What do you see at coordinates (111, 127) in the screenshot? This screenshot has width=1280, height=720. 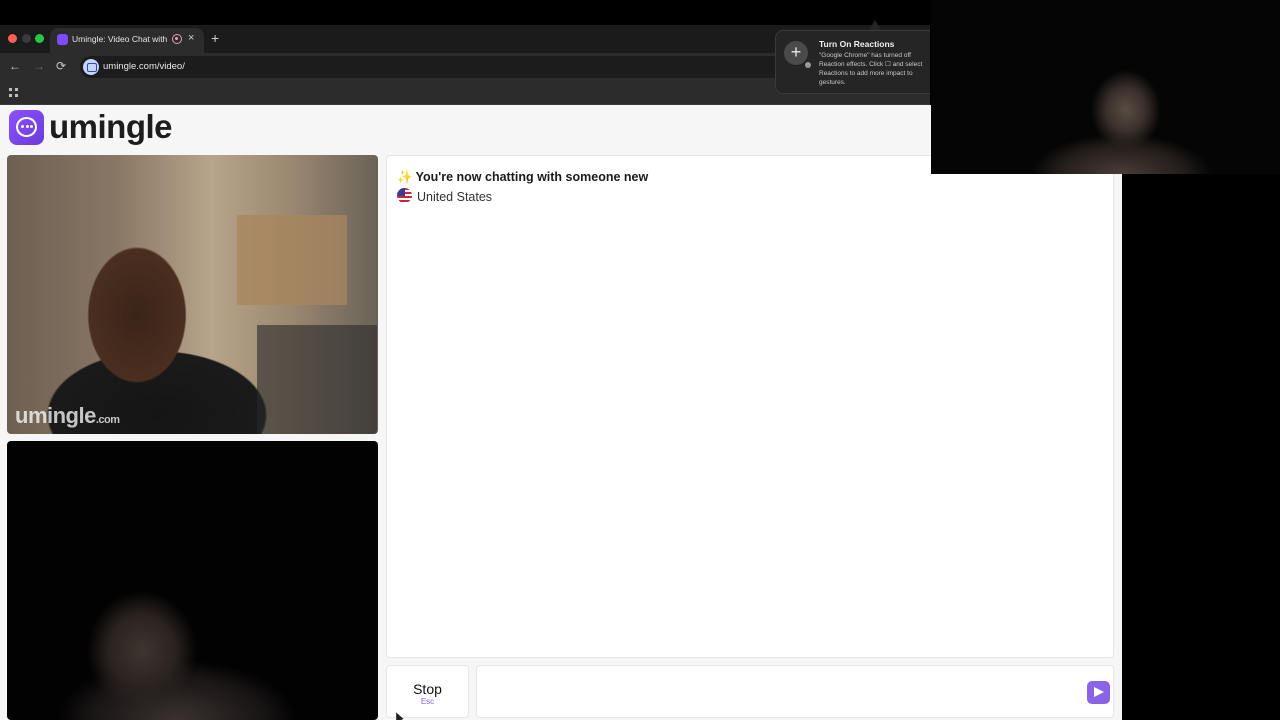 I see `logo-text: umingle` at bounding box center [111, 127].